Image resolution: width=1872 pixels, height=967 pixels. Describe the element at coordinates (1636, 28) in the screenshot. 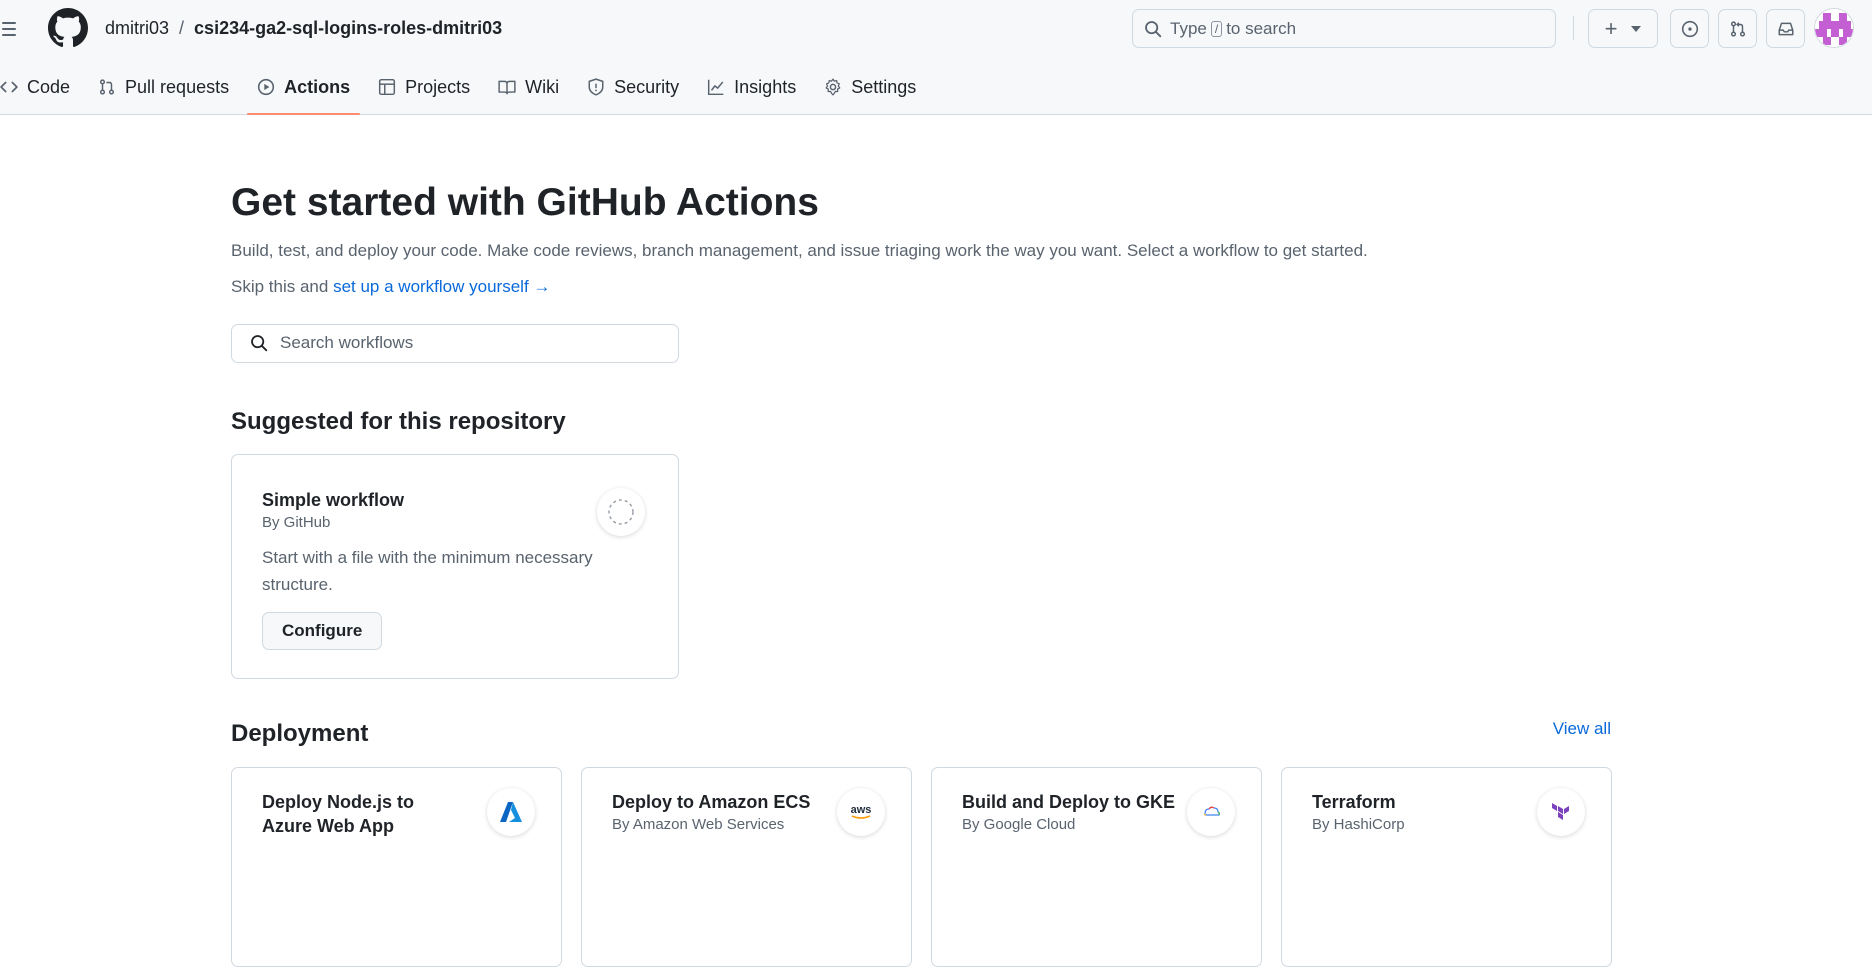

I see `triangle-down-icon` at that location.